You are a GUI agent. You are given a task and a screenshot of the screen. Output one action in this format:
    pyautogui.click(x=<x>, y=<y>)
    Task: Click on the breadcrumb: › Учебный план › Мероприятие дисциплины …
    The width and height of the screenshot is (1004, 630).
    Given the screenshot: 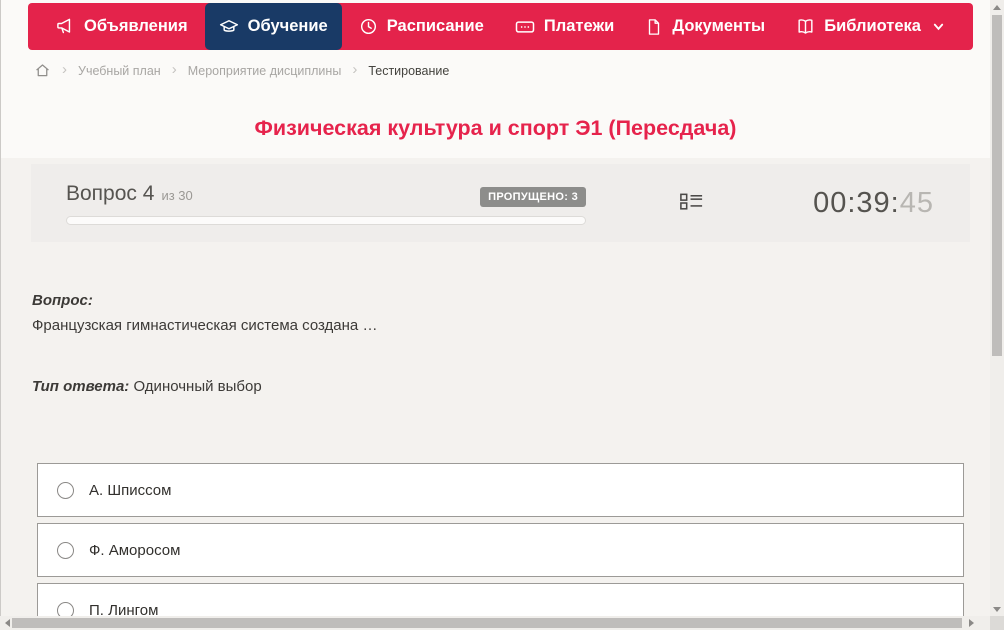 What is the action you would take?
    pyautogui.click(x=241, y=70)
    